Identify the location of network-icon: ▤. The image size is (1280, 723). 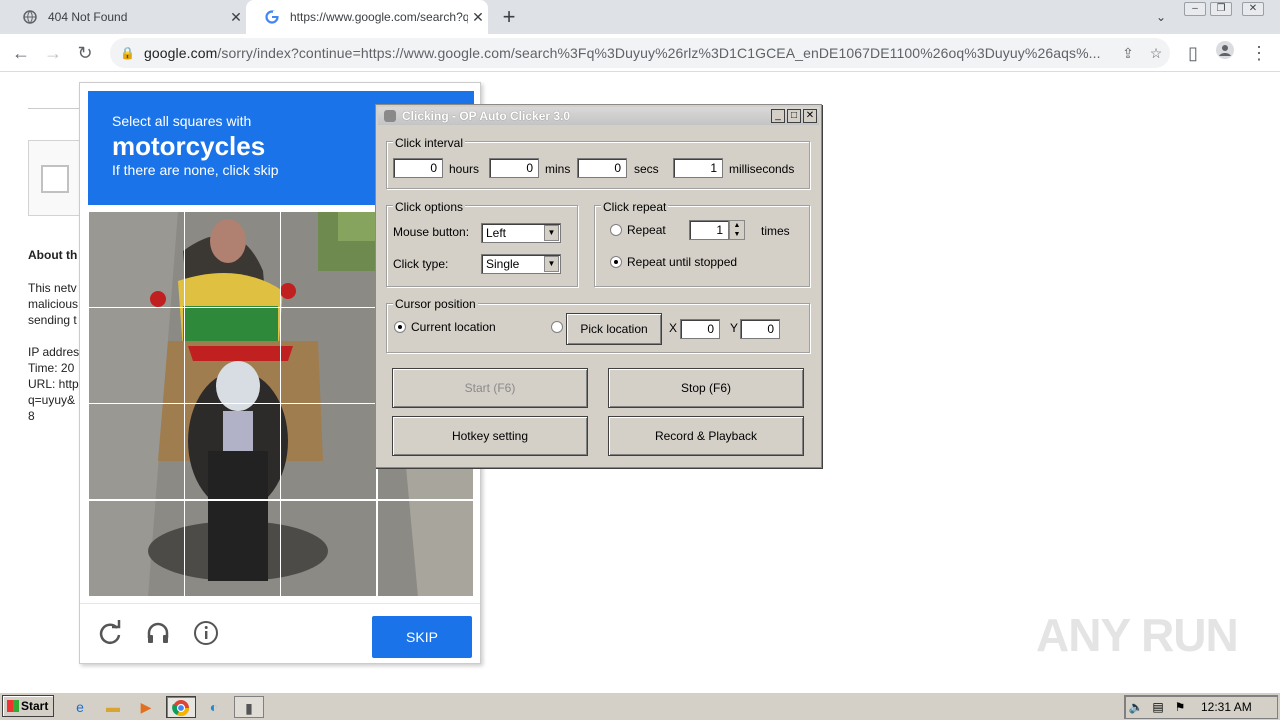
(1158, 707).